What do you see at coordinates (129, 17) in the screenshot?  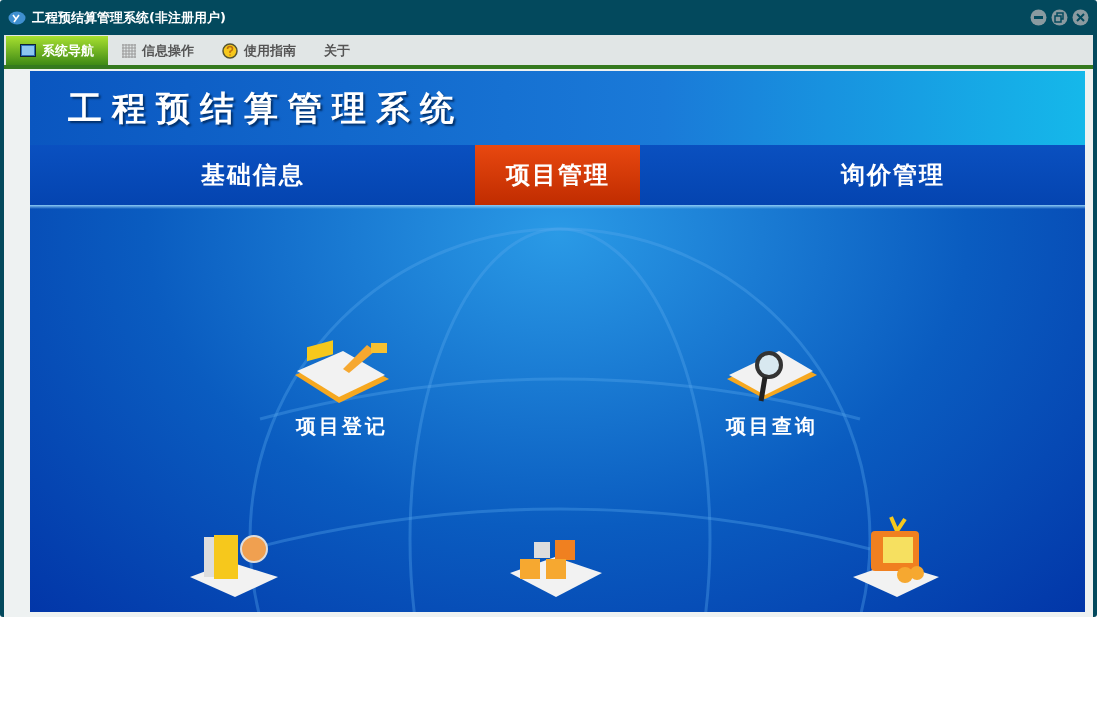 I see `window-title: 工程预结算管理系统(非注册用户)` at bounding box center [129, 17].